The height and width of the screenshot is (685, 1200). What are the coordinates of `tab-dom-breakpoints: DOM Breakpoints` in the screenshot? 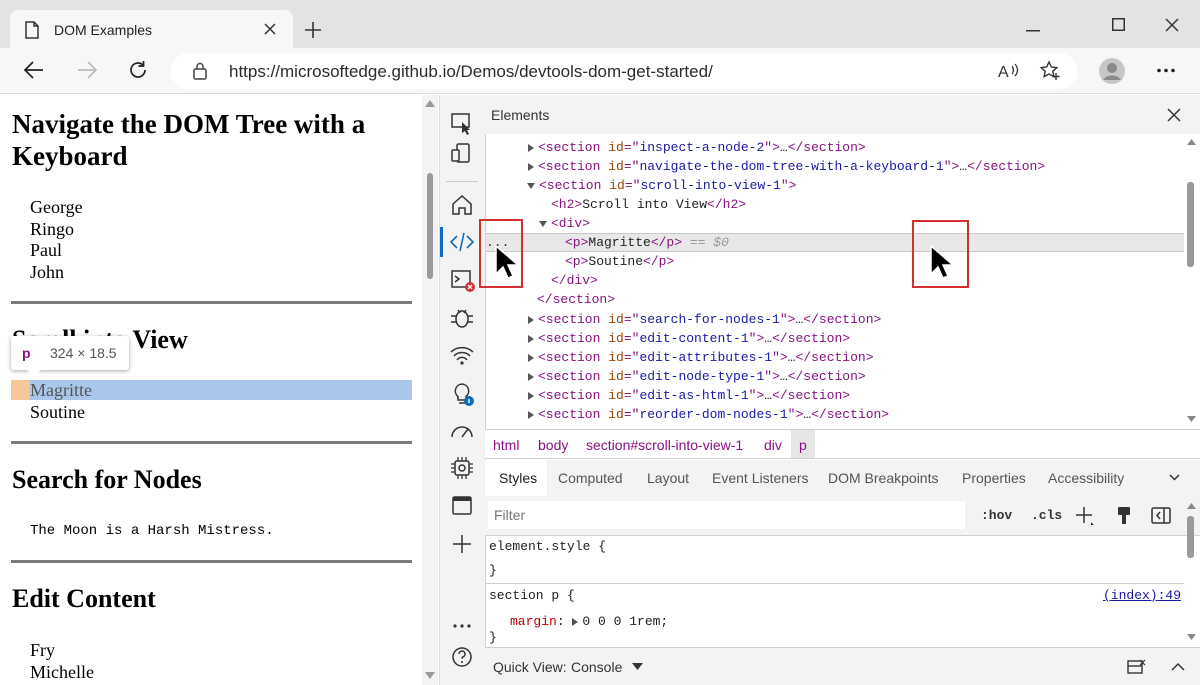 It's located at (883, 478).